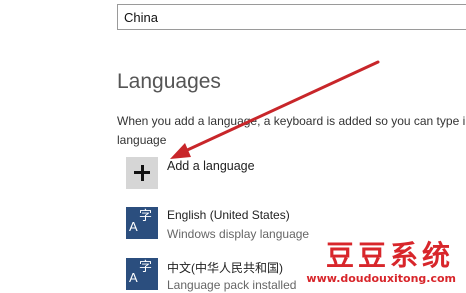 The height and width of the screenshot is (293, 466). What do you see at coordinates (238, 234) in the screenshot?
I see `language-status: Windows display language` at bounding box center [238, 234].